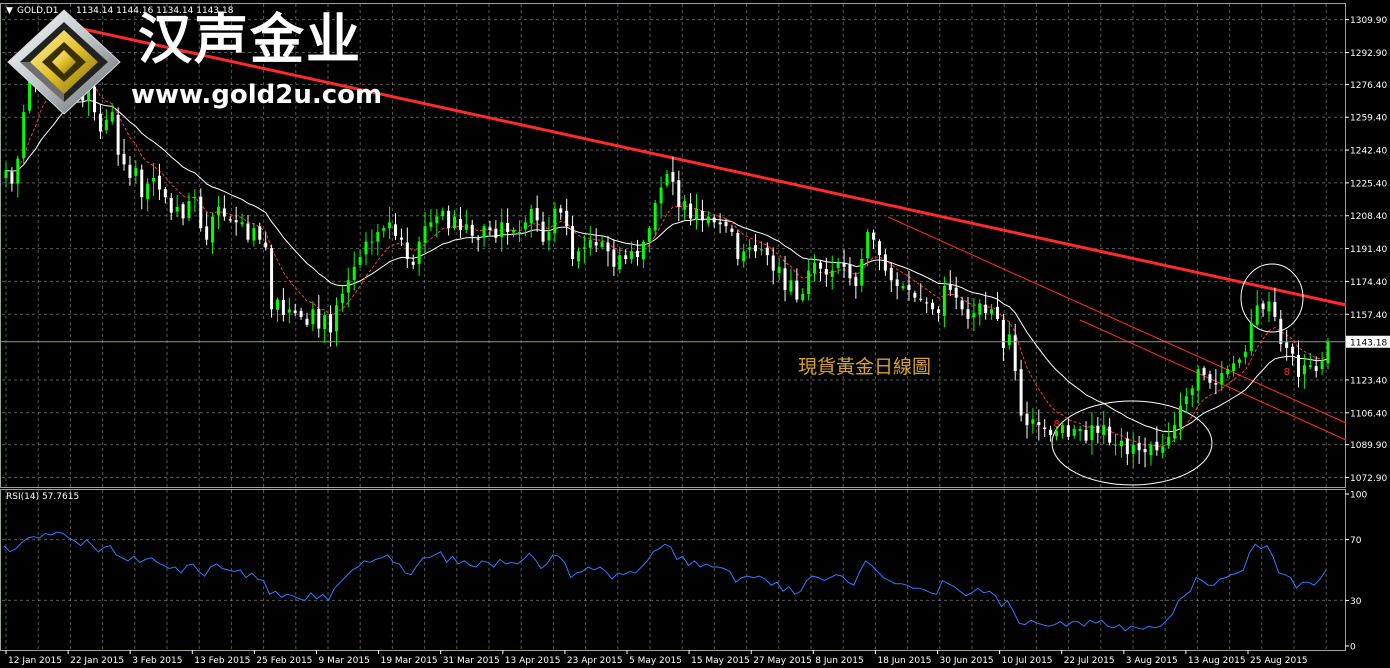 This screenshot has height=668, width=1390. I want to click on x-tick-label: 27 May 2015, so click(782, 661).